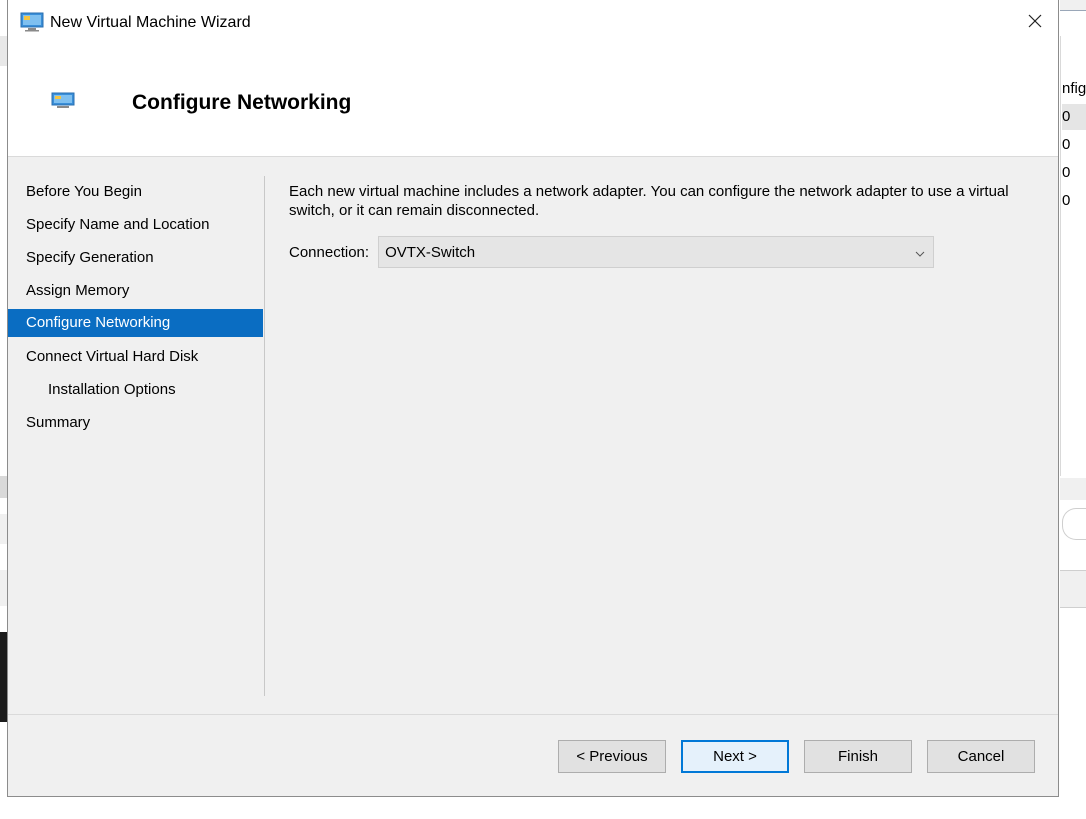  Describe the element at coordinates (135, 224) in the screenshot. I see `nav-item-specify-name-location: Specify Name and Location` at that location.